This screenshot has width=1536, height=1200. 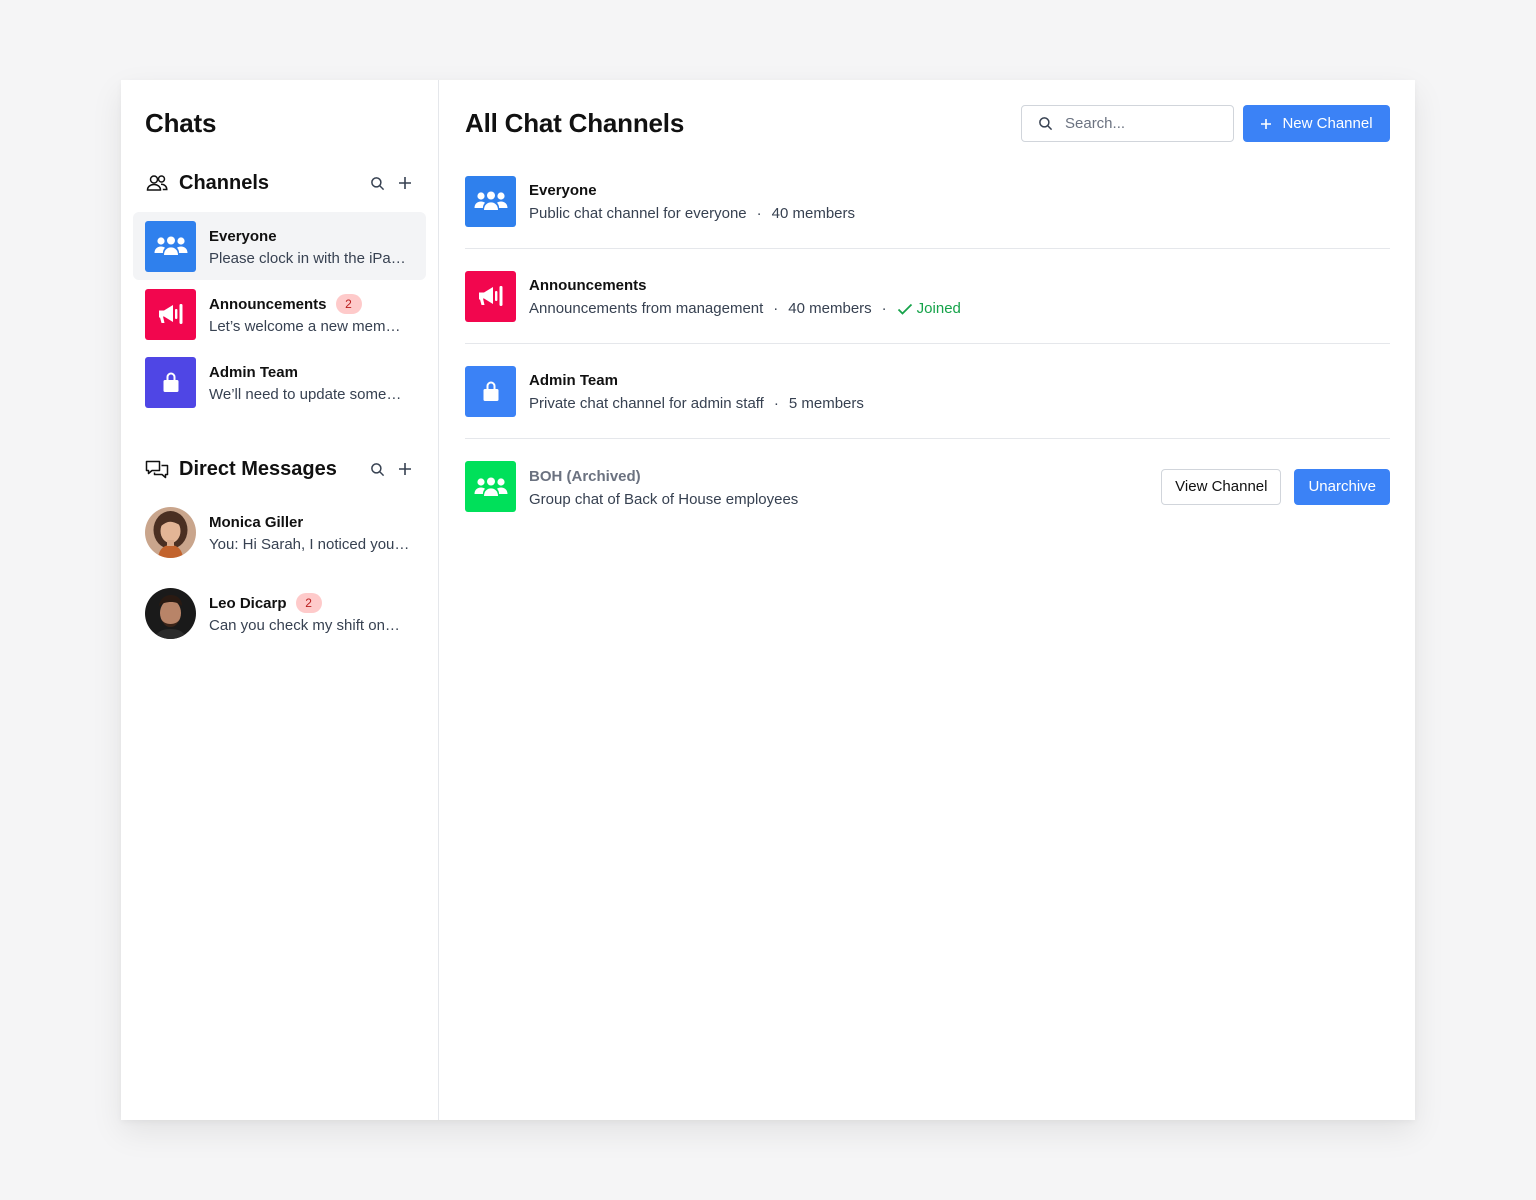 What do you see at coordinates (157, 183) in the screenshot?
I see `users-icon` at bounding box center [157, 183].